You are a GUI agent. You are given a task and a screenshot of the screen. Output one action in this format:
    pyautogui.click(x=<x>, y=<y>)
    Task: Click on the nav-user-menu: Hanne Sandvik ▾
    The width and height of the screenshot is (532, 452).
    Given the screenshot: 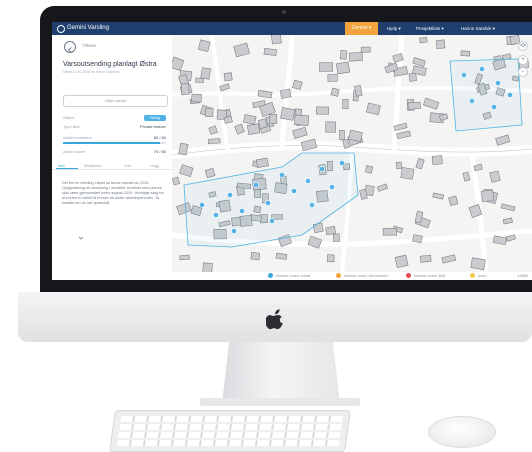 What is the action you would take?
    pyautogui.click(x=478, y=28)
    